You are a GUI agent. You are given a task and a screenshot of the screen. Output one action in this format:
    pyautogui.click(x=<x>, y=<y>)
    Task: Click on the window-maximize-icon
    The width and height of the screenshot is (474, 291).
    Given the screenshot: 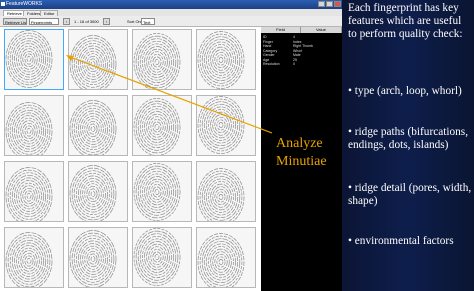 What is the action you would take?
    pyautogui.click(x=329, y=4)
    